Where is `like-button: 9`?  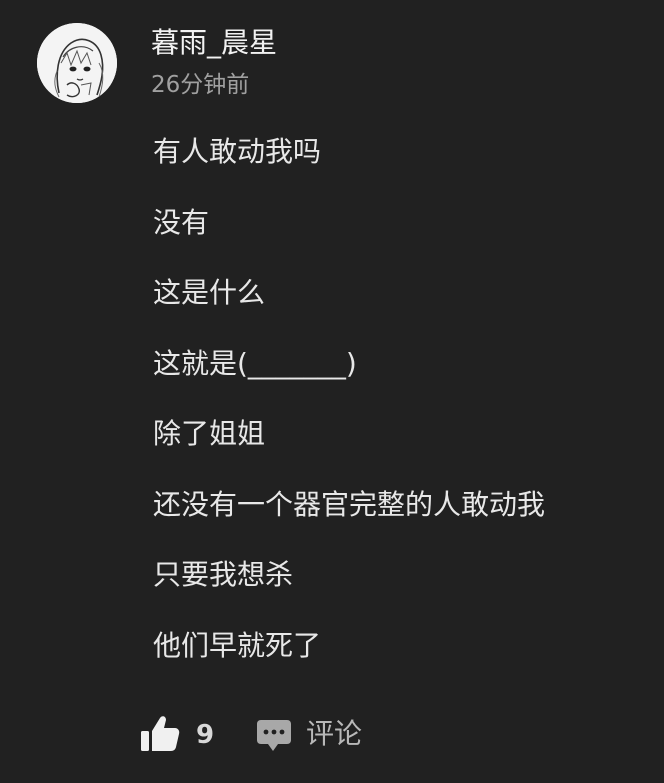 like-button: 9 is located at coordinates (188, 735).